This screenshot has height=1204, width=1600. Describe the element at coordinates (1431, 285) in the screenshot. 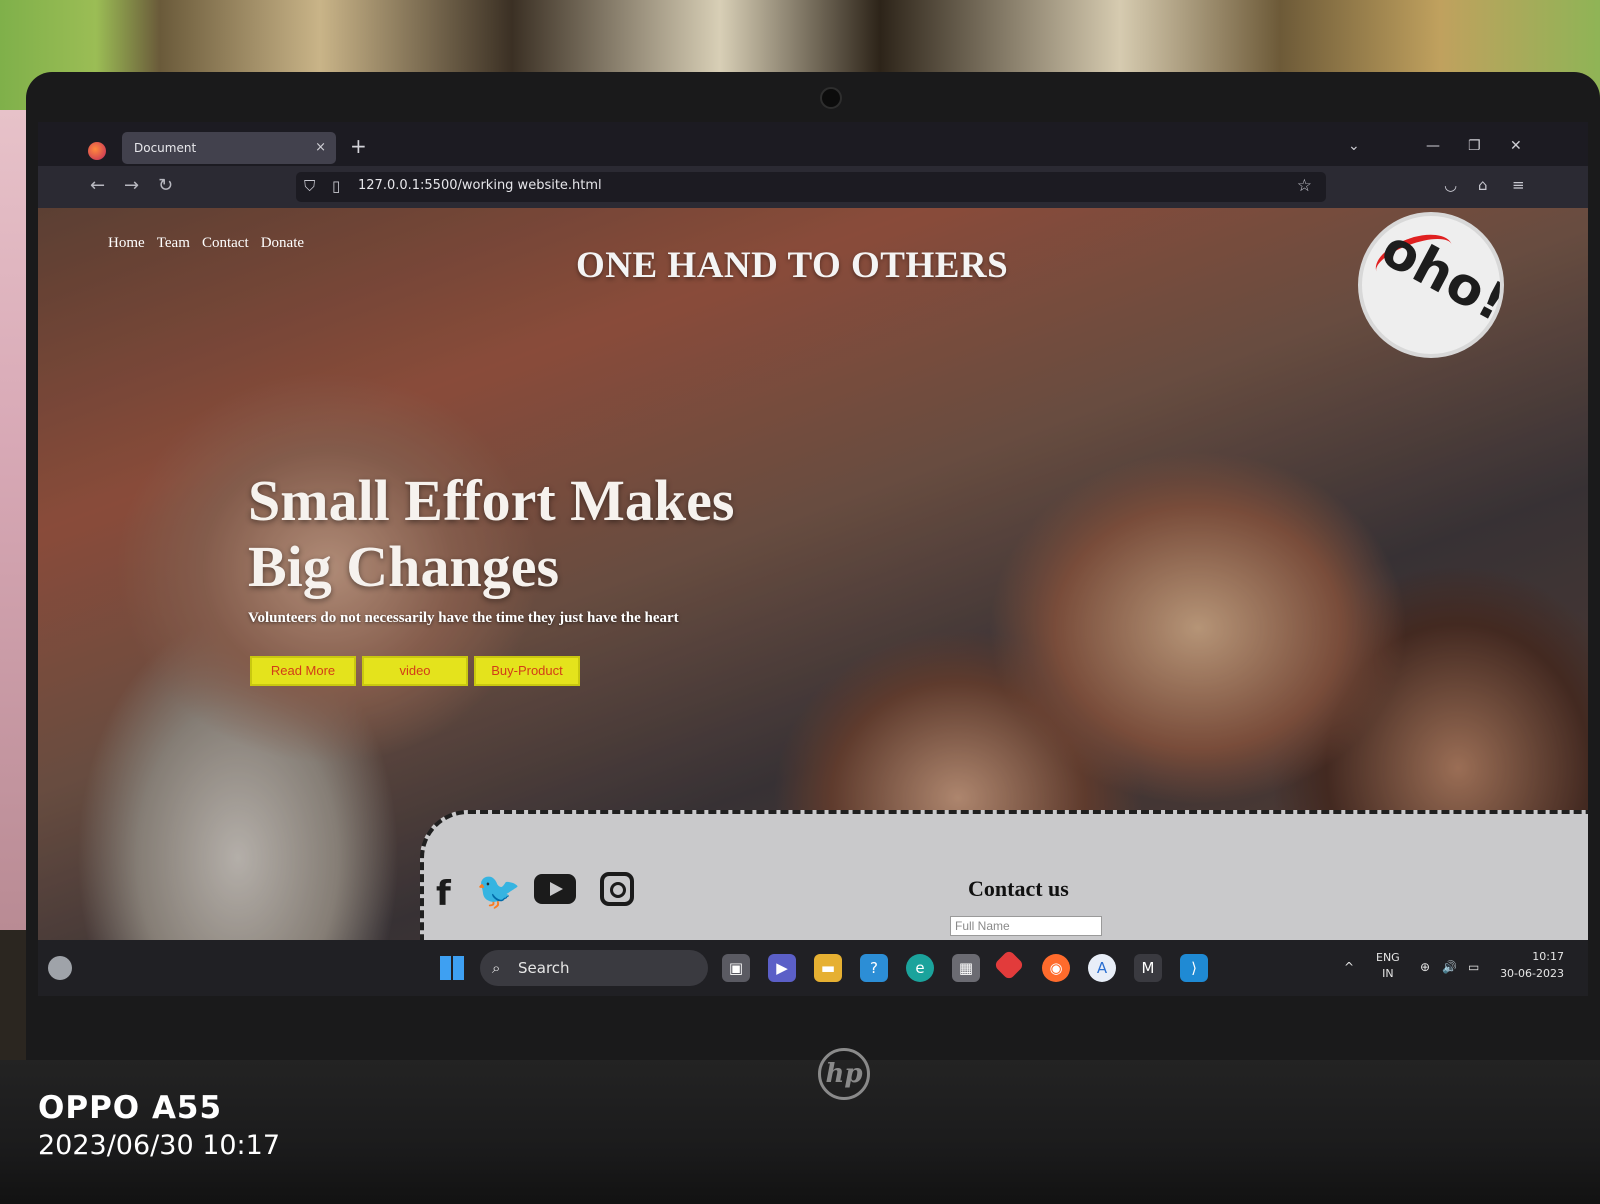

I see `oho-logo: oho!` at that location.